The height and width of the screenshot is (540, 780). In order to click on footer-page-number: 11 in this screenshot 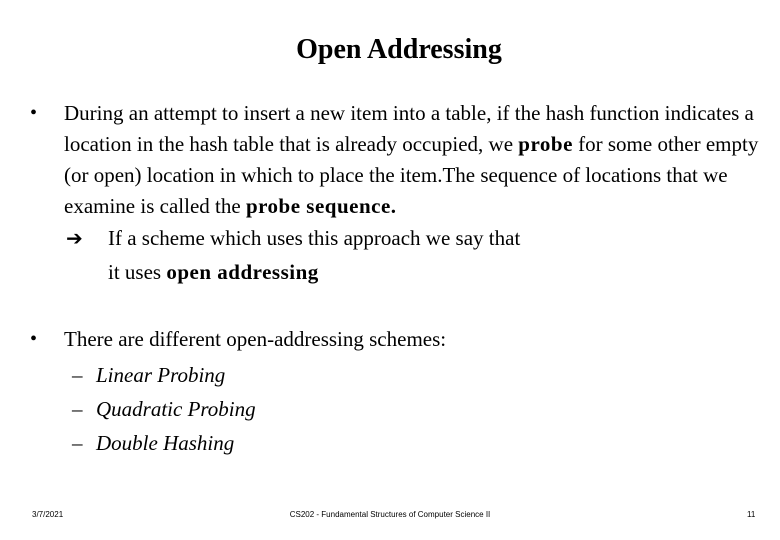, I will do `click(751, 514)`.